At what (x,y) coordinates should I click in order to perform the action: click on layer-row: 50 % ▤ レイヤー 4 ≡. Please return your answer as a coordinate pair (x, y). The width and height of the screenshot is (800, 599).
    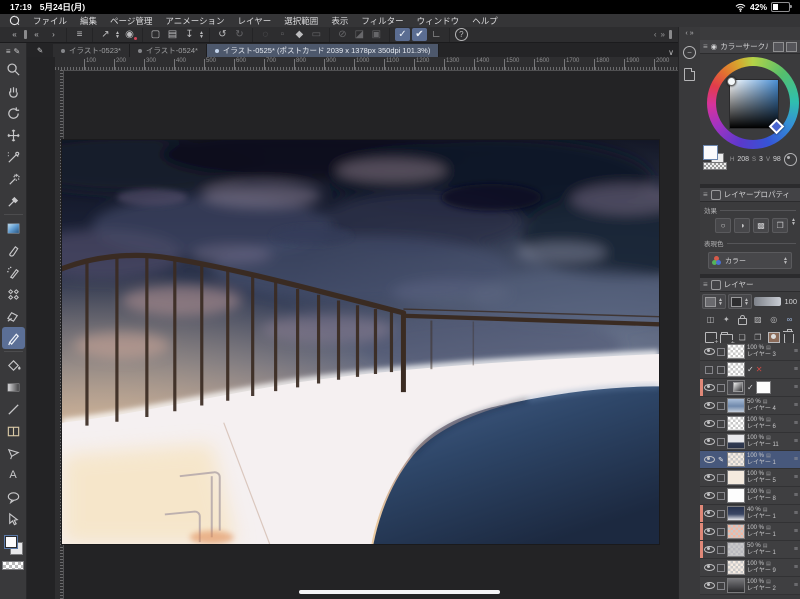
    Looking at the image, I should click on (750, 406).